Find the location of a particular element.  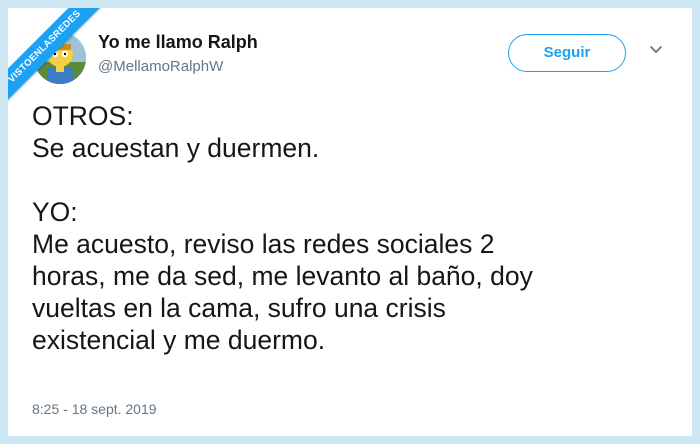

watermark-text: VISTOENLASREDES is located at coordinates (57, 58).